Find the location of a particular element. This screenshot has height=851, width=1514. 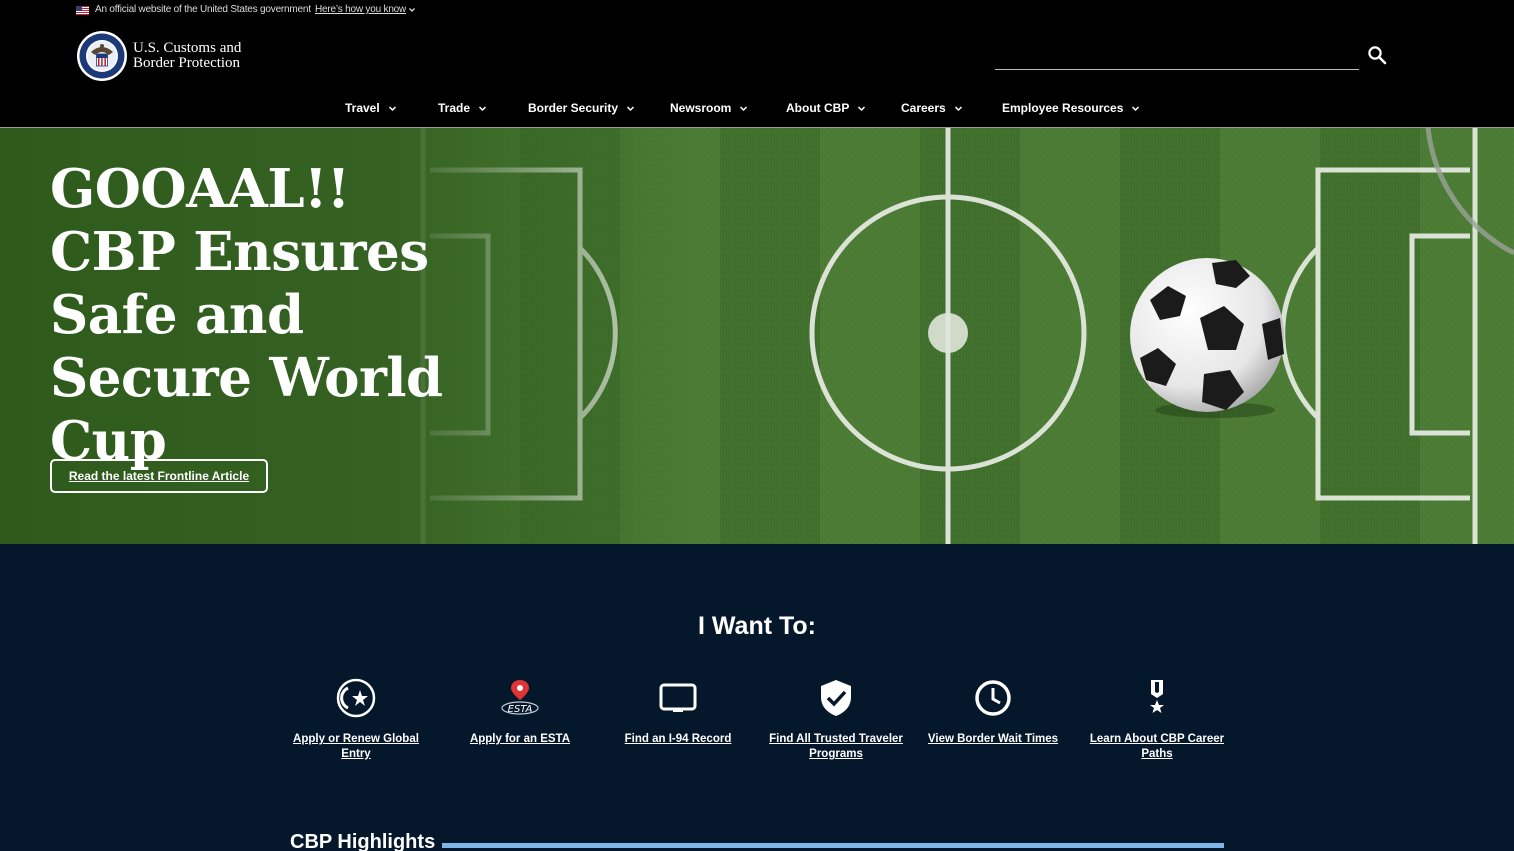

highlights-title: CBP Highlights is located at coordinates (363, 841).